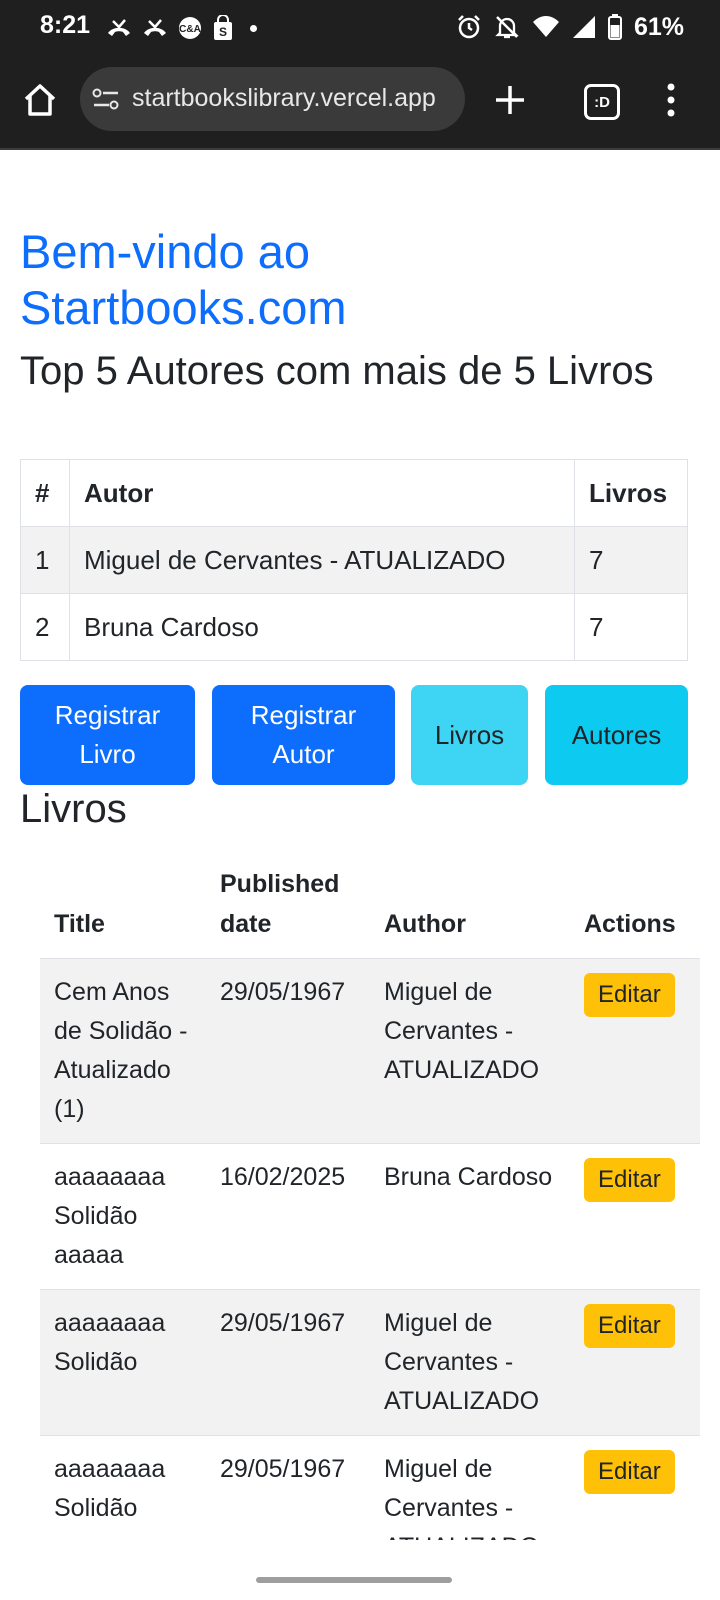 This screenshot has width=720, height=1600. Describe the element at coordinates (631, 493) in the screenshot. I see `table-header: Livros` at that location.